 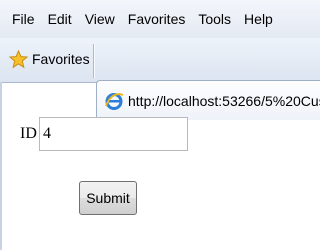 What do you see at coordinates (61, 59) in the screenshot?
I see `favorites-label: Favorites` at bounding box center [61, 59].